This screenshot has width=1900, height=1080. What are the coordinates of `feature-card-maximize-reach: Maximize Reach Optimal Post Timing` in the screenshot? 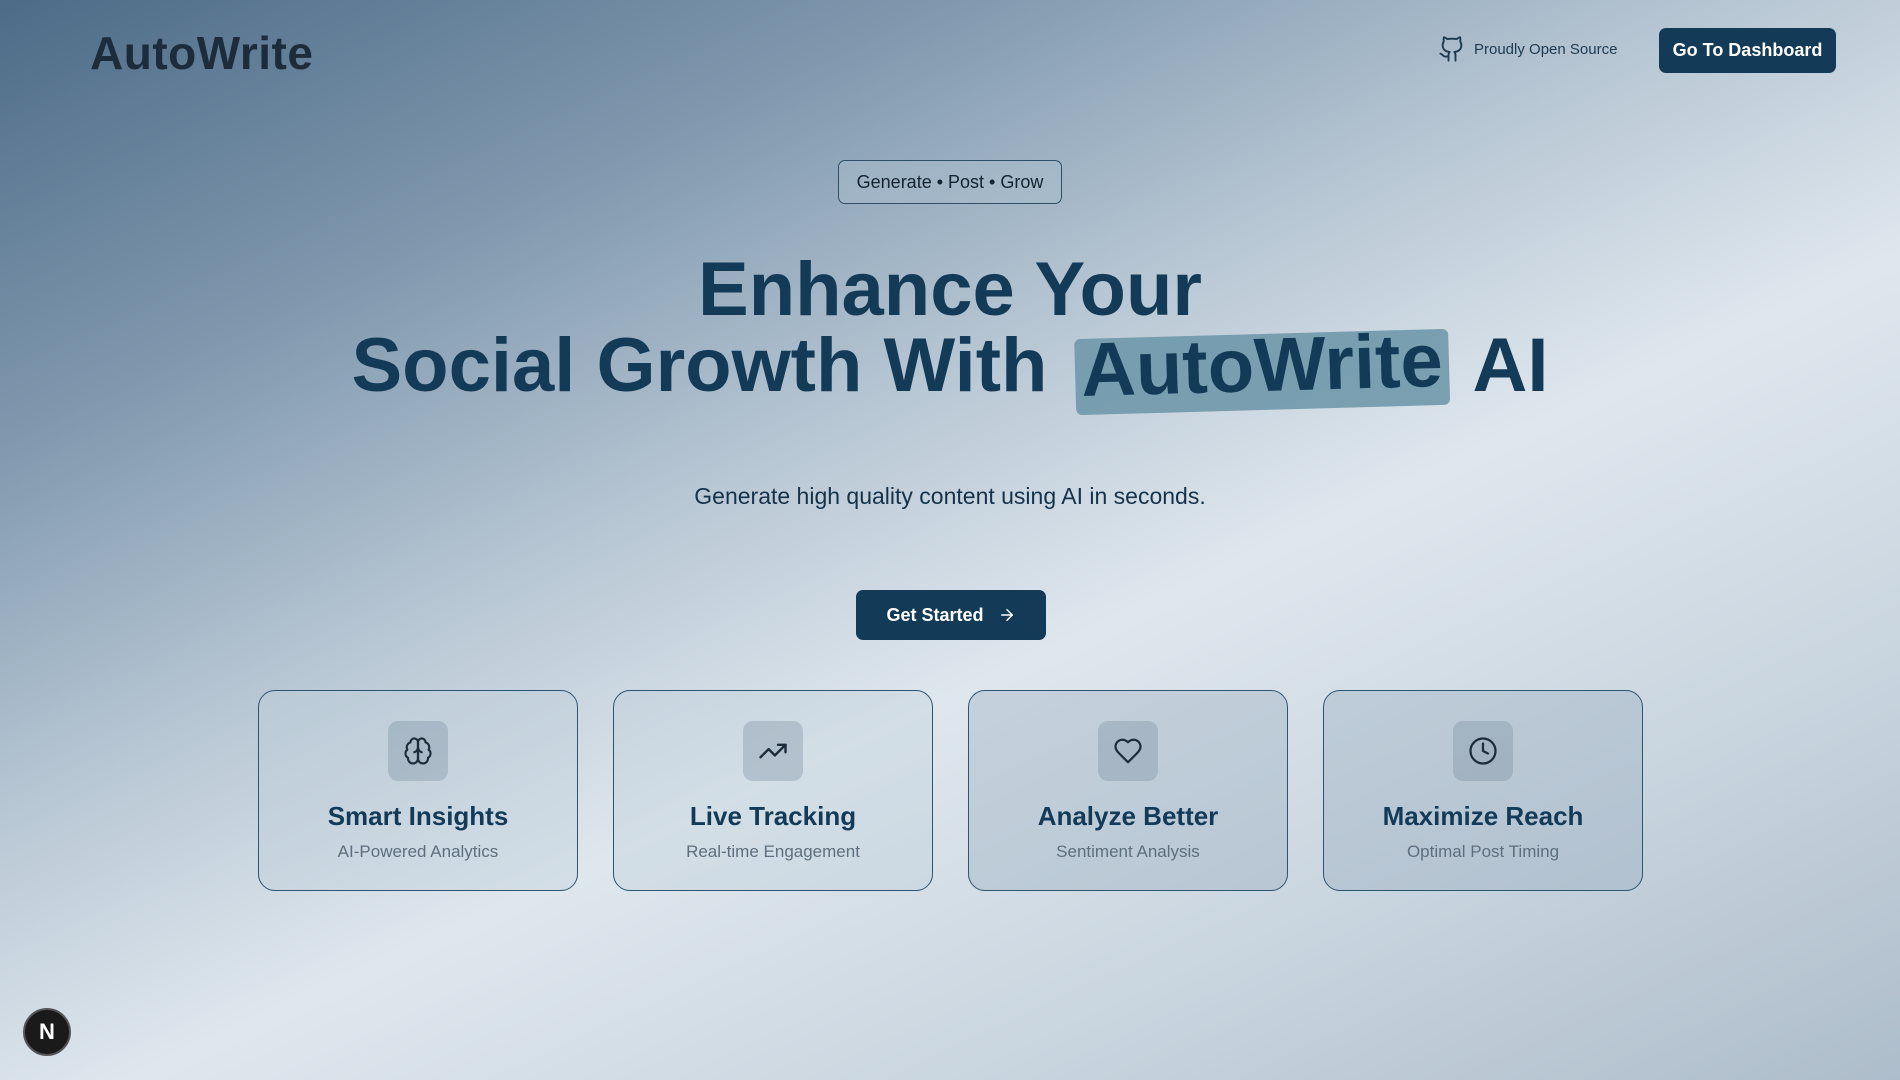 It's located at (1483, 790).